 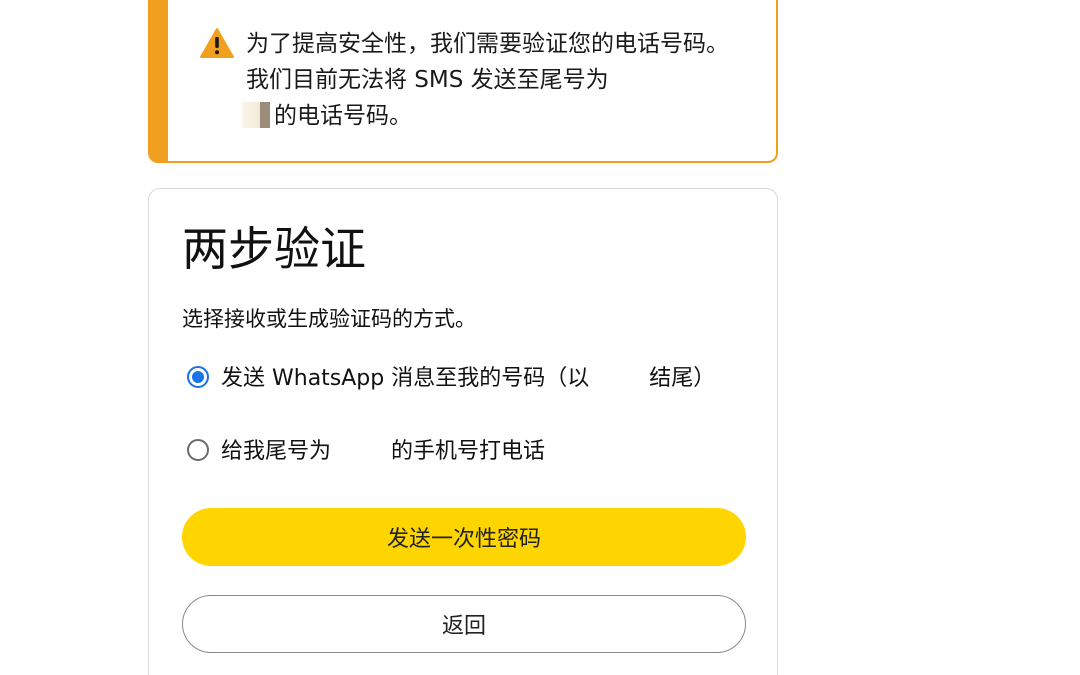 What do you see at coordinates (198, 450) in the screenshot?
I see `radio-phone-call` at bounding box center [198, 450].